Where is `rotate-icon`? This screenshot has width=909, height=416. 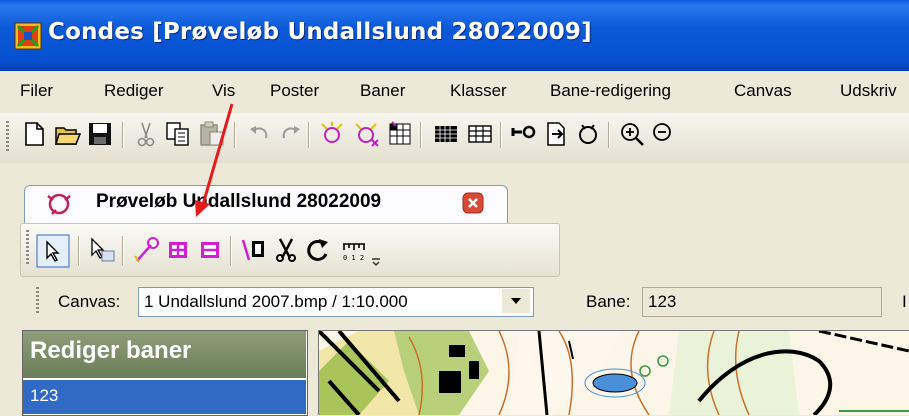 rotate-icon is located at coordinates (318, 250).